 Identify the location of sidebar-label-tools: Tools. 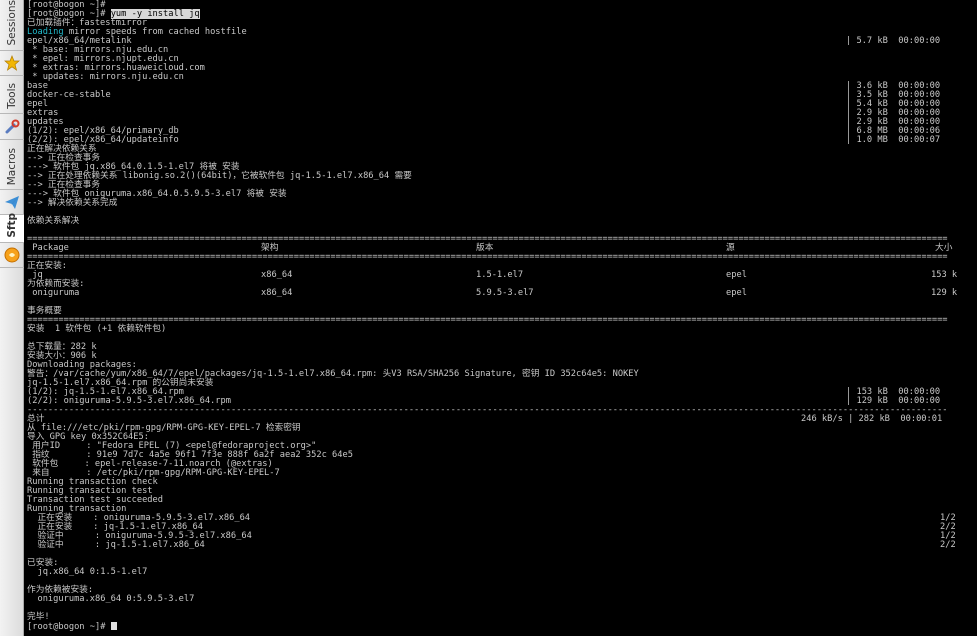
(12, 96).